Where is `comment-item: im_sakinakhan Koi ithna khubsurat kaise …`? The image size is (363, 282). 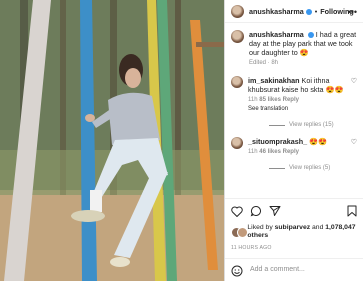
comment-item: im_sakinakhan Koi ithna khubsurat kaise … is located at coordinates (294, 94).